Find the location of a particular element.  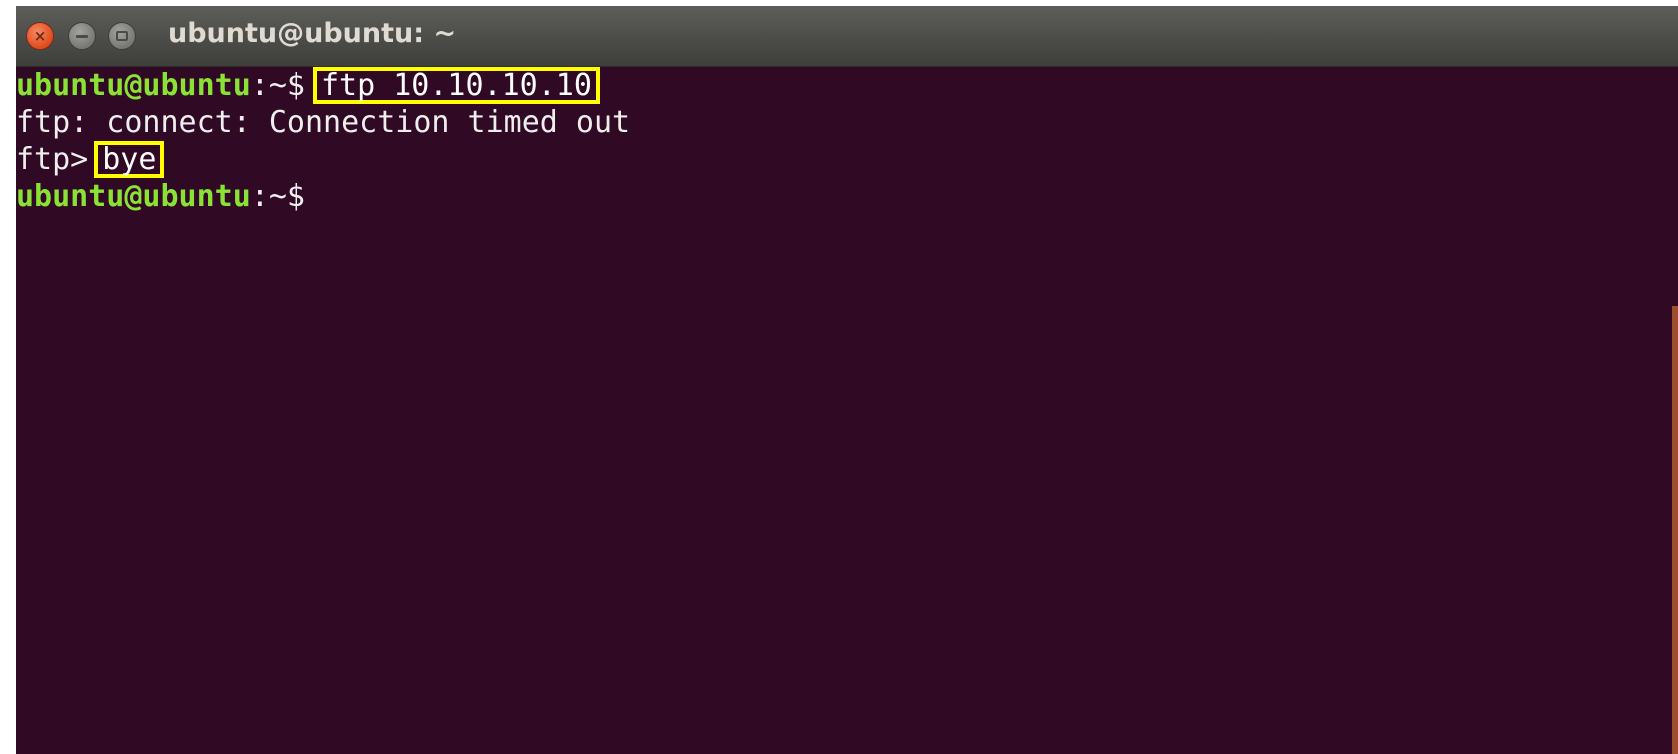

highlighted-command: ftp 10.10.10.10 is located at coordinates (456, 85).